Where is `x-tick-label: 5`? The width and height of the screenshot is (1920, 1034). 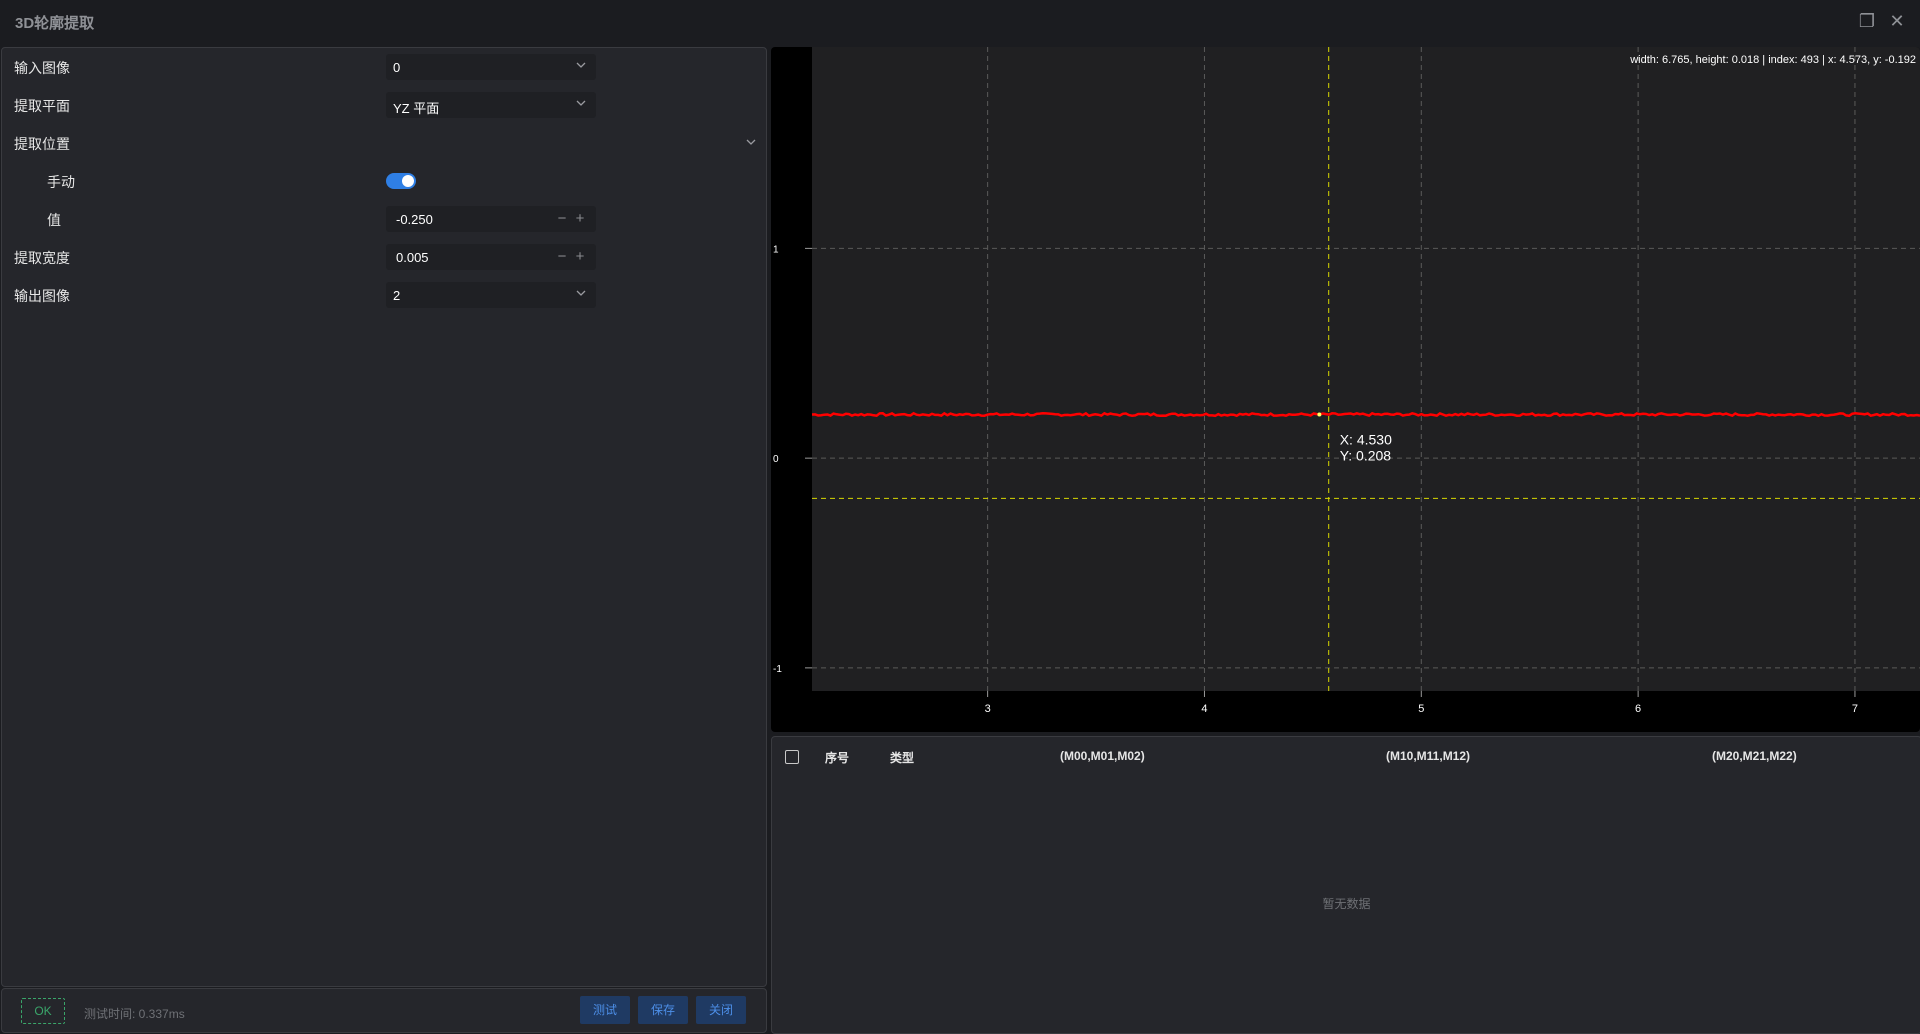
x-tick-label: 5 is located at coordinates (1421, 709).